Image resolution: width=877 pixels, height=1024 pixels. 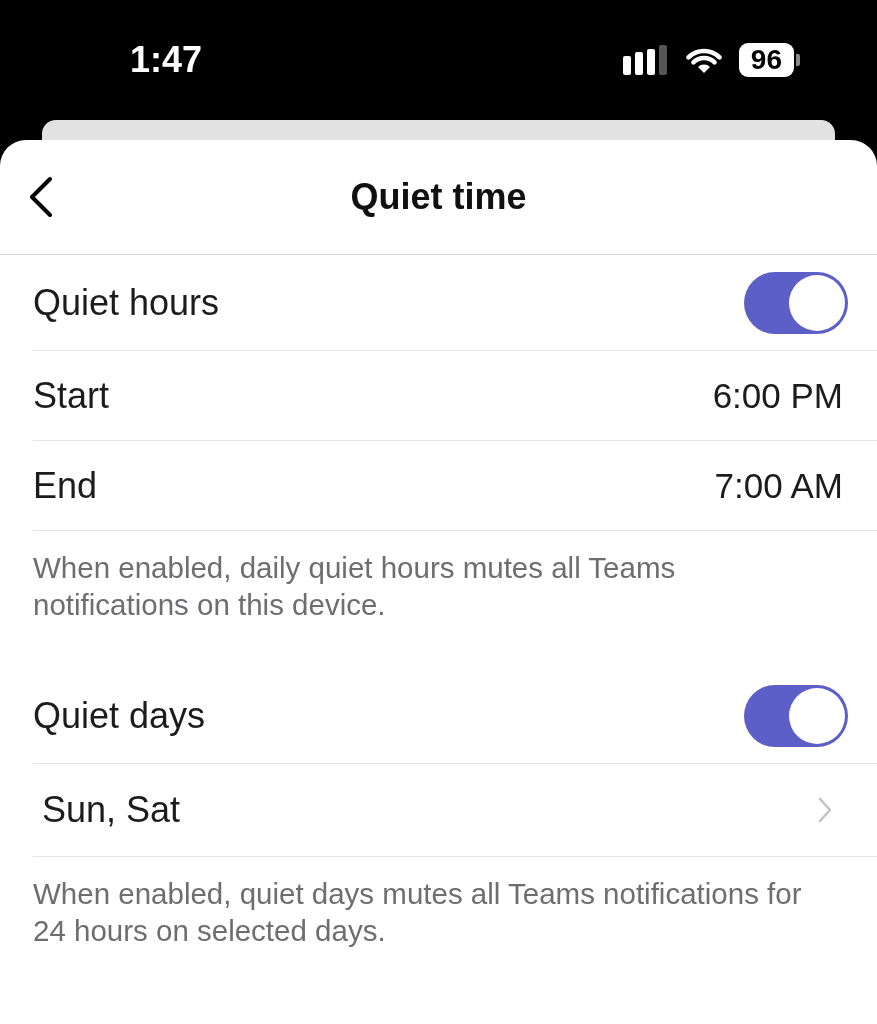 What do you see at coordinates (703, 60) in the screenshot?
I see `wifi-icon` at bounding box center [703, 60].